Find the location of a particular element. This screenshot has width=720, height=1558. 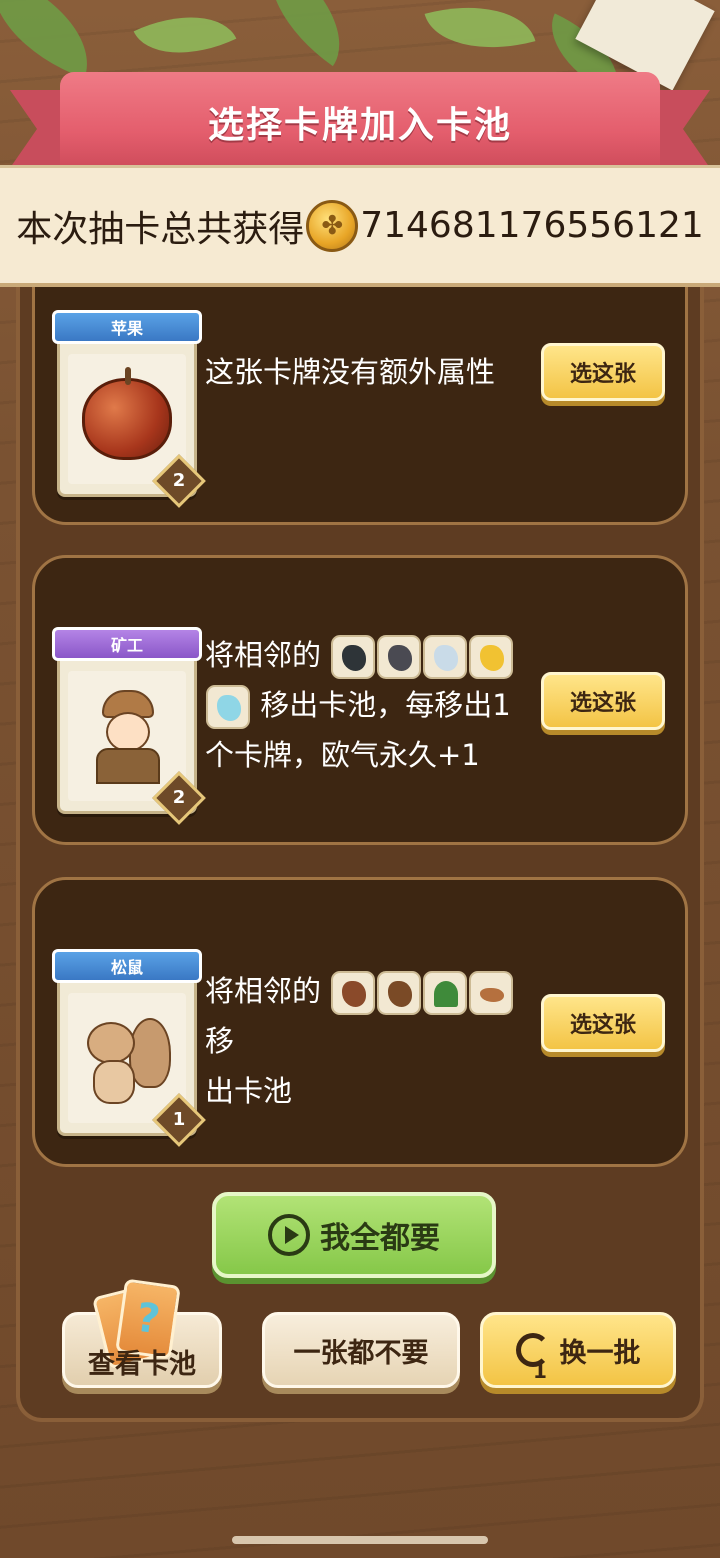

card-name: 松鼠 is located at coordinates (126, 967).